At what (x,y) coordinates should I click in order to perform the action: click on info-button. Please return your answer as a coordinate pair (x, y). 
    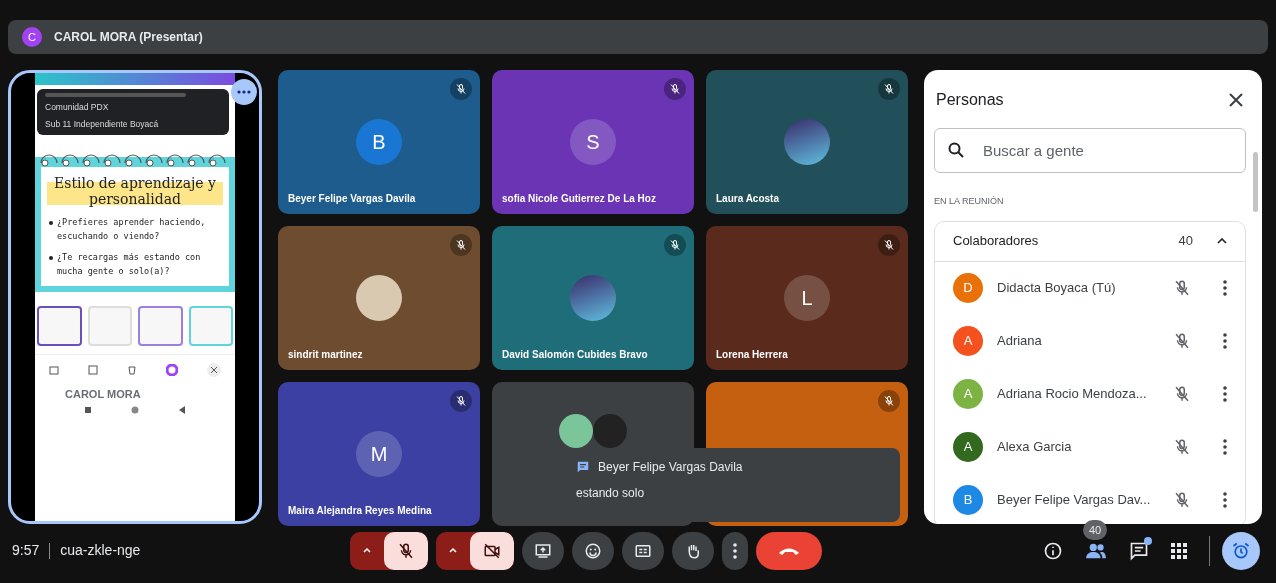
    Looking at the image, I should click on (1053, 550).